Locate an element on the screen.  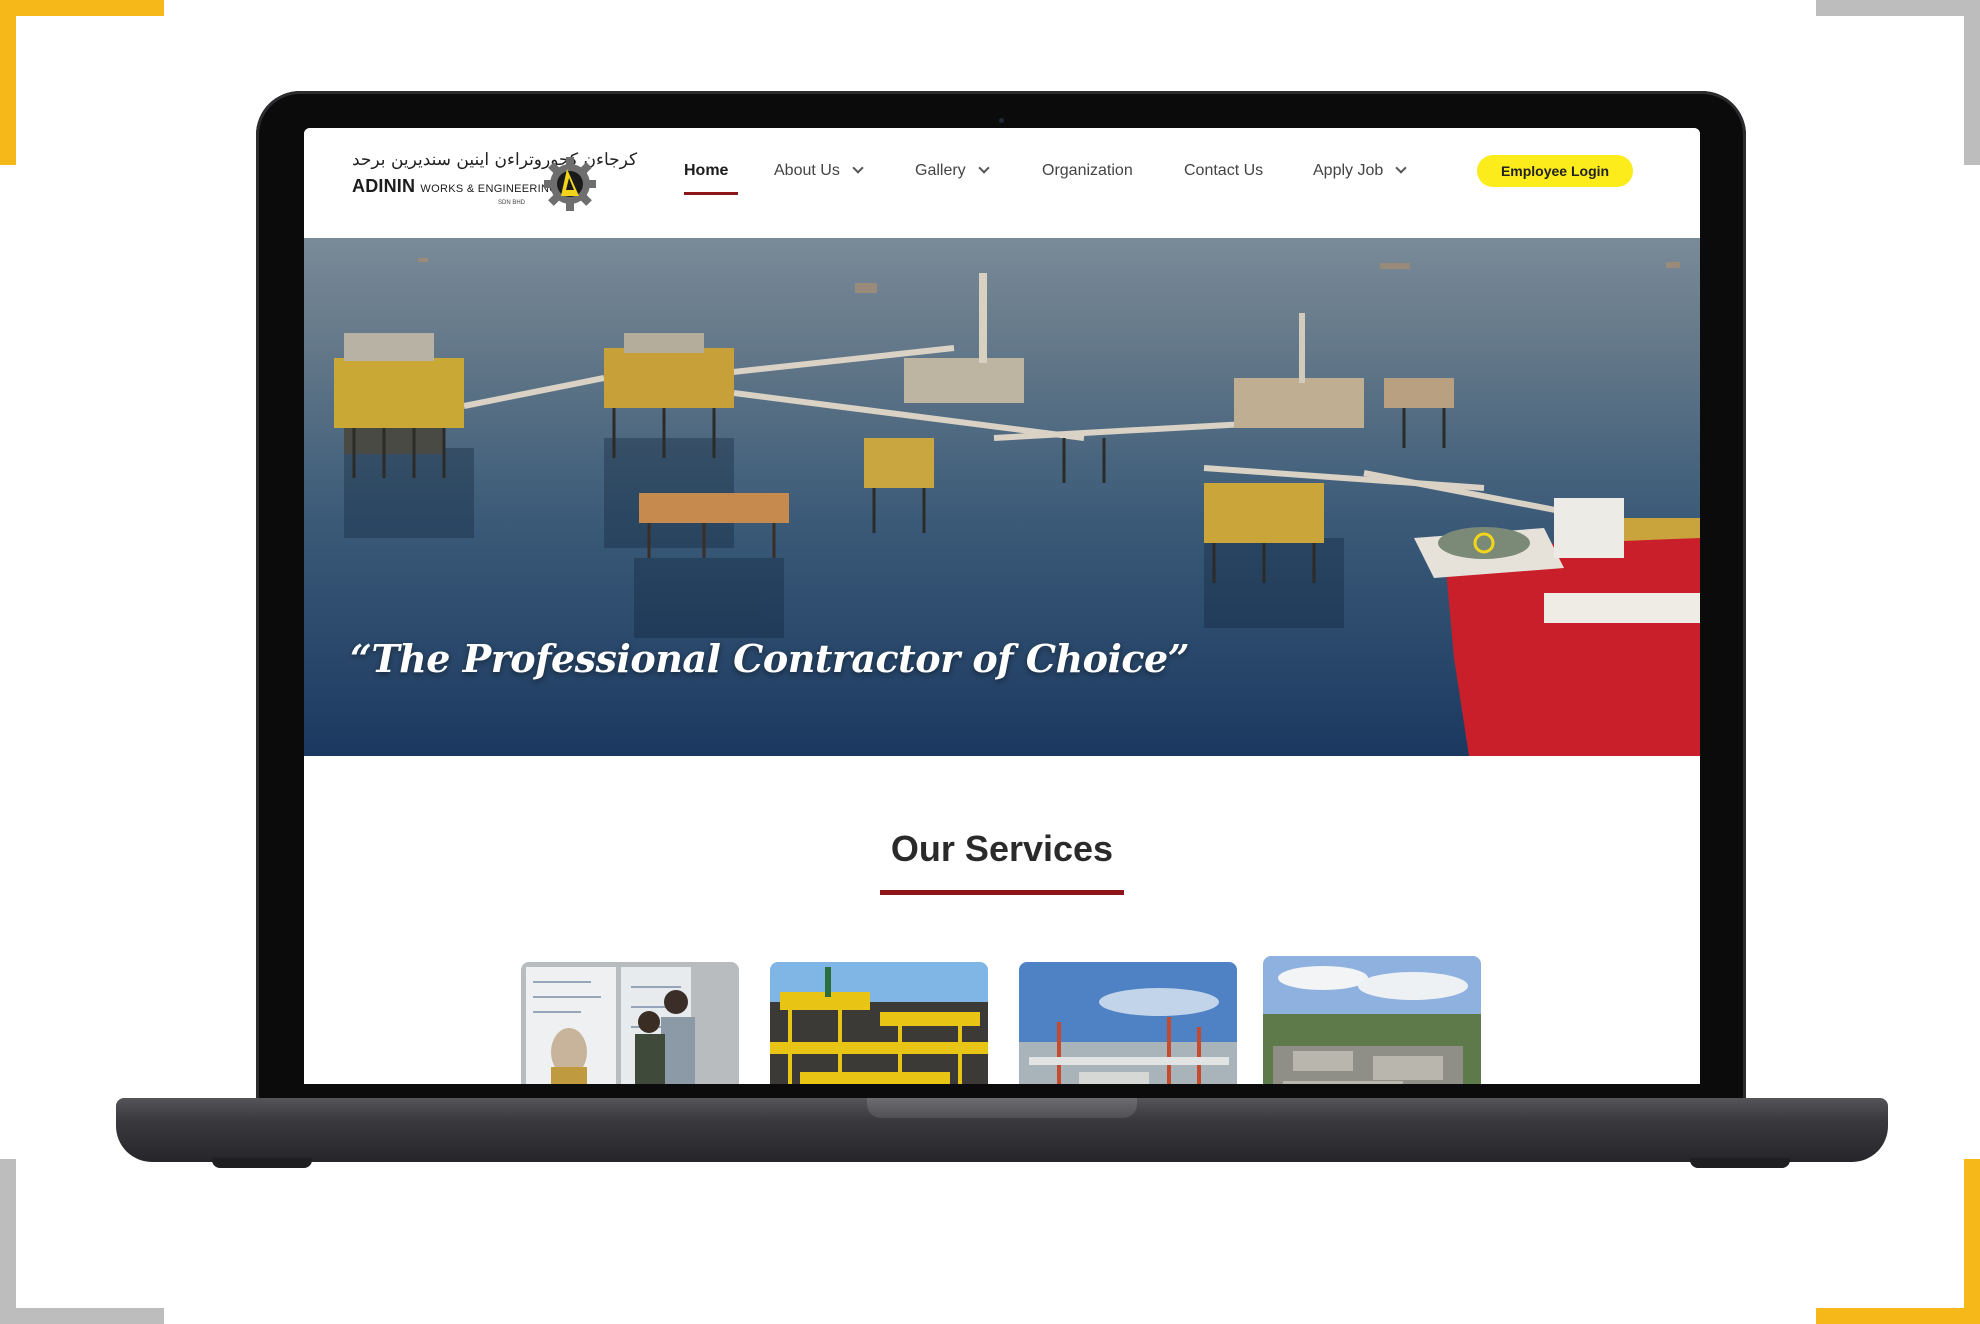
nav-item-contact-us: Contact Us is located at coordinates (1223, 171).